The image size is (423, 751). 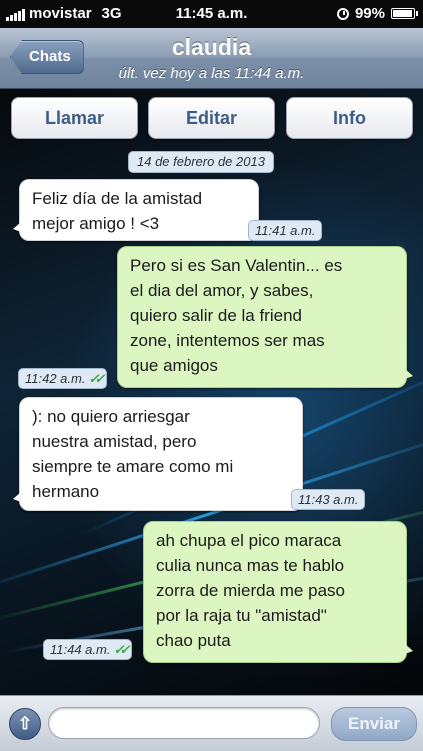 I want to click on clock-icon, so click(x=342, y=13).